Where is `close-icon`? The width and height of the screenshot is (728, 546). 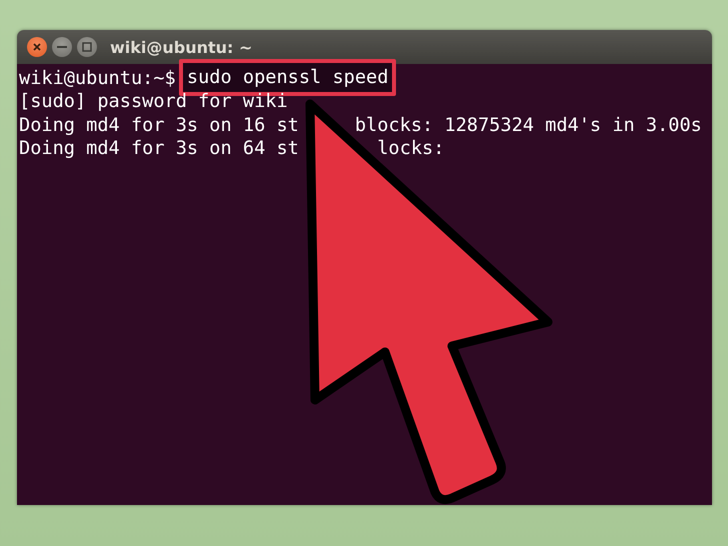
close-icon is located at coordinates (37, 47).